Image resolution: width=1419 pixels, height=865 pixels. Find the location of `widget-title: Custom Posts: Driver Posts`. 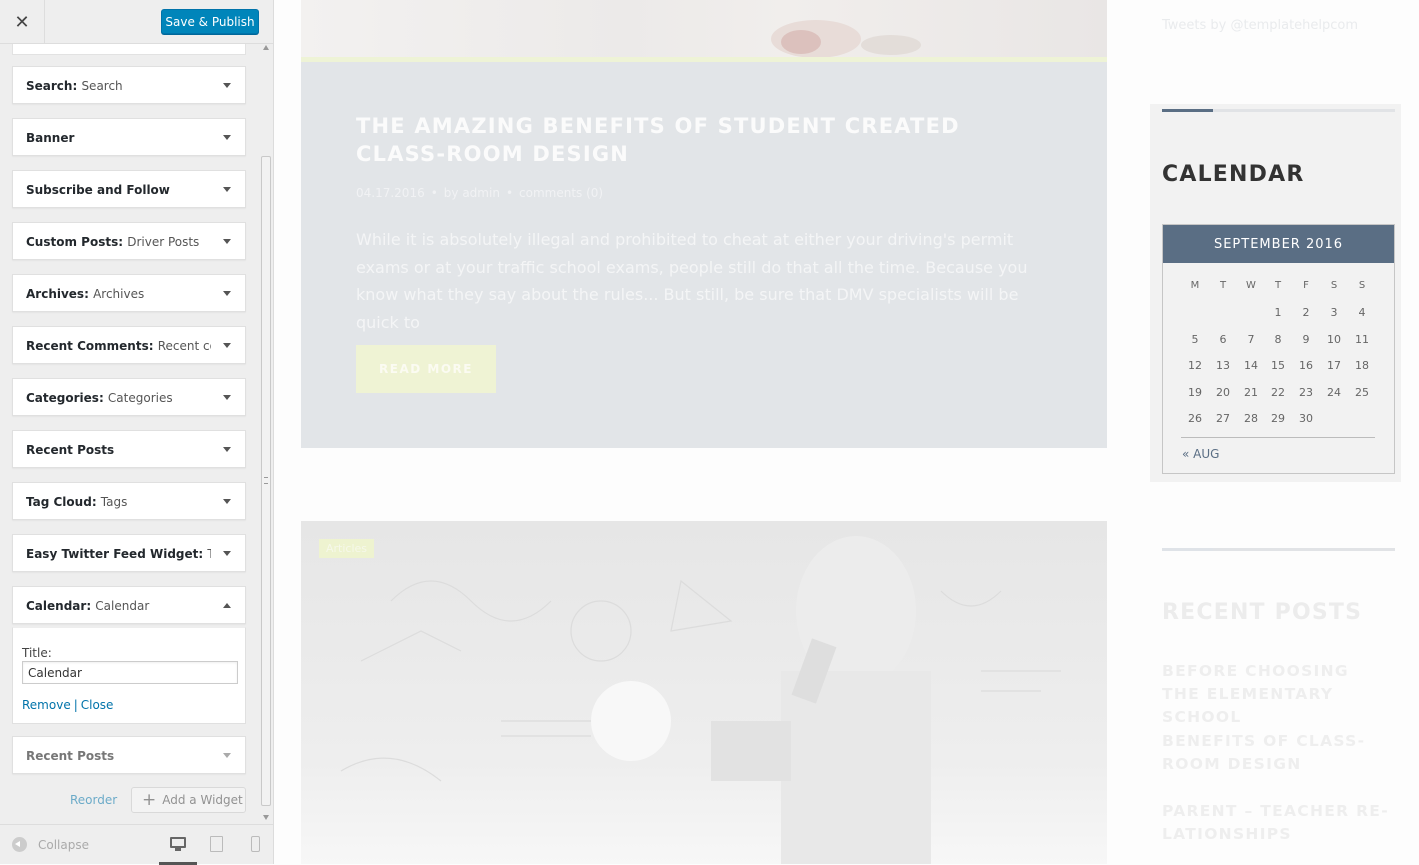

widget-title: Custom Posts: Driver Posts is located at coordinates (118, 242).